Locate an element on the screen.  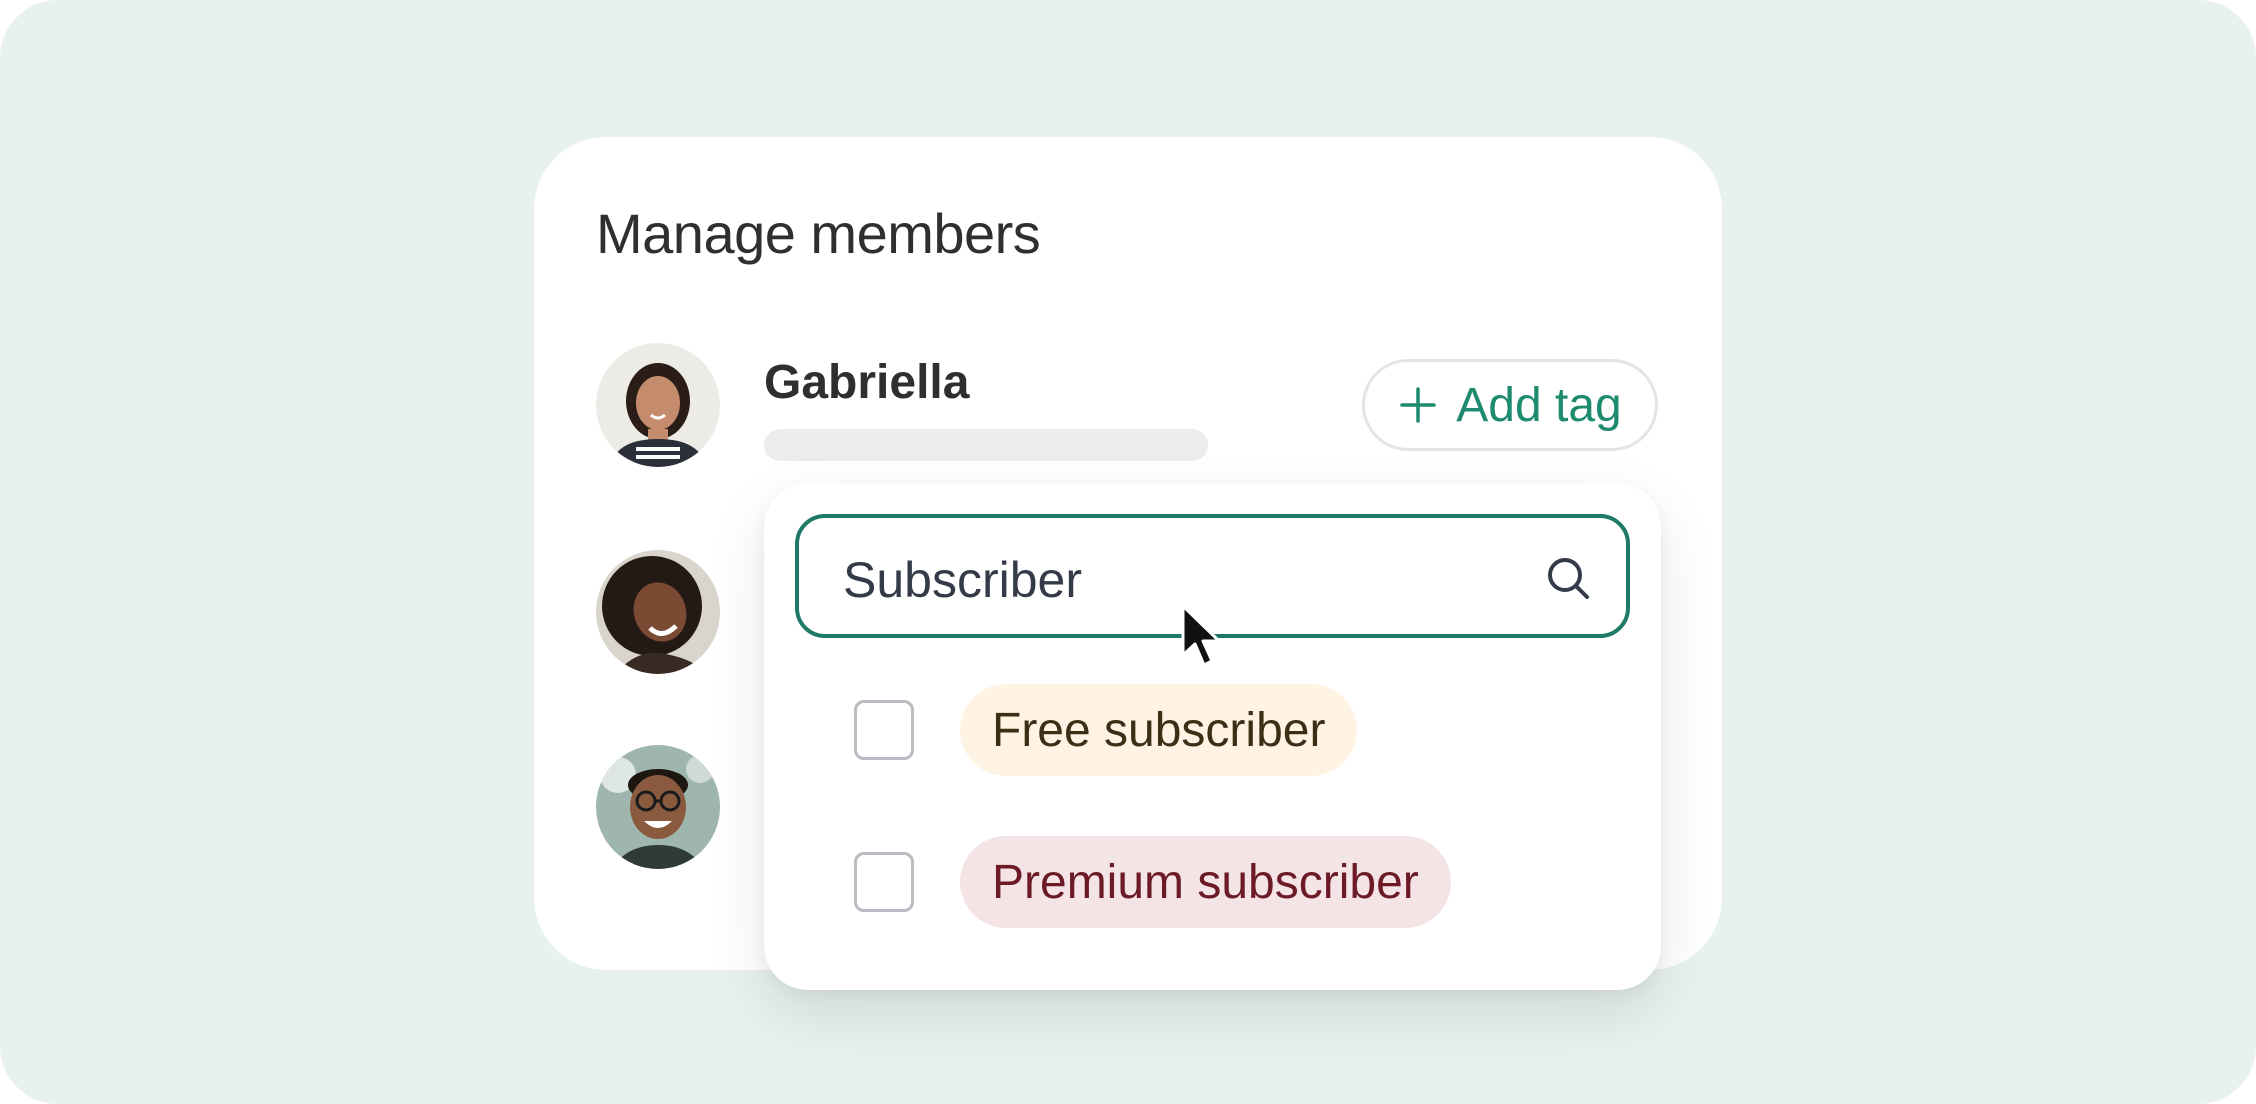
member-detail-placeholder is located at coordinates (986, 445).